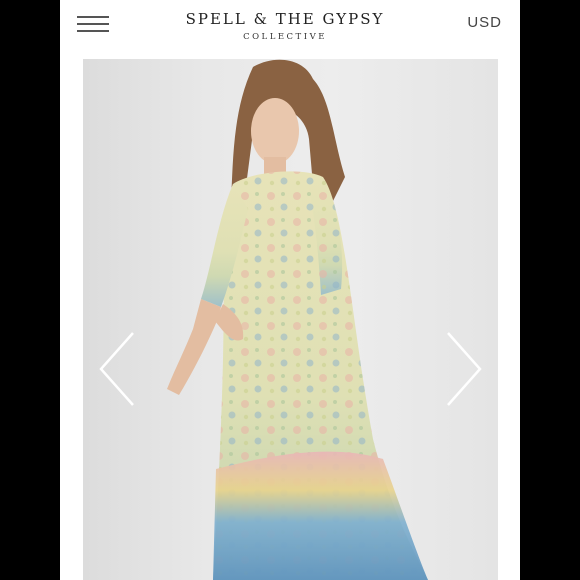 This screenshot has height=580, width=580. Describe the element at coordinates (117, 369) in the screenshot. I see `chevron-left-icon` at that location.